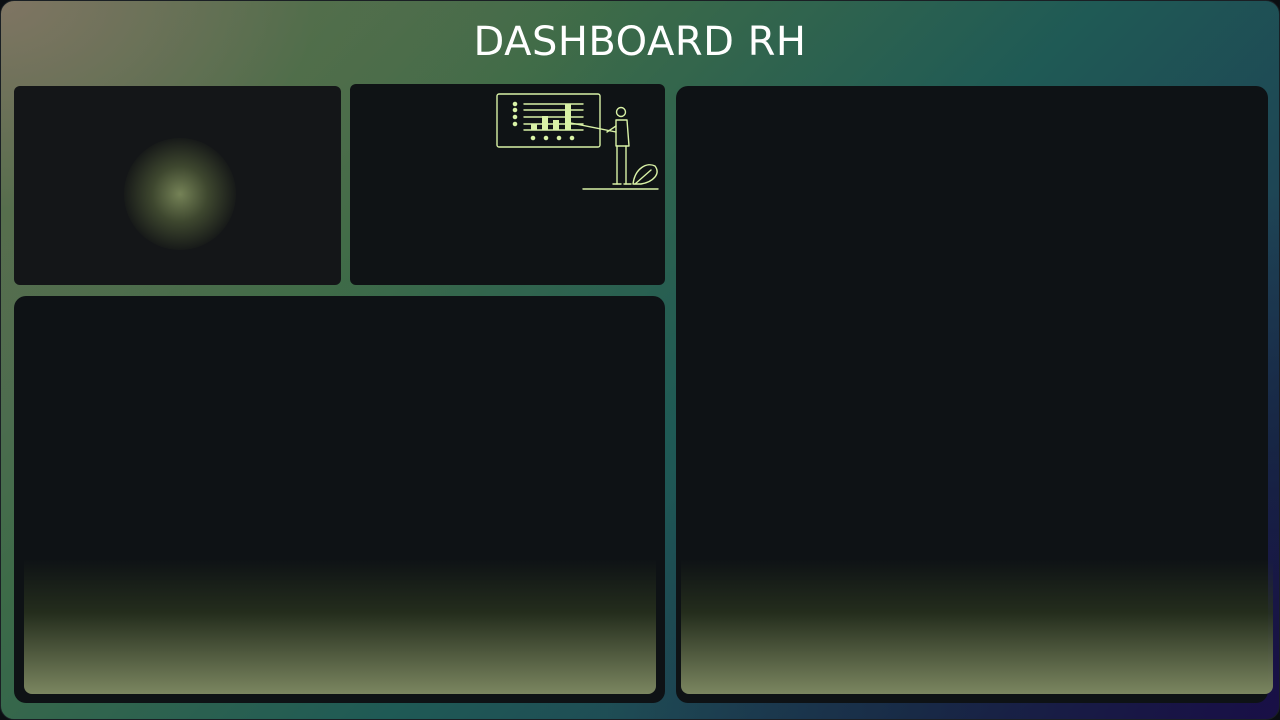 Image resolution: width=1280 pixels, height=720 pixels. What do you see at coordinates (640, 42) in the screenshot?
I see `page-title: DASHBOARD RH` at bounding box center [640, 42].